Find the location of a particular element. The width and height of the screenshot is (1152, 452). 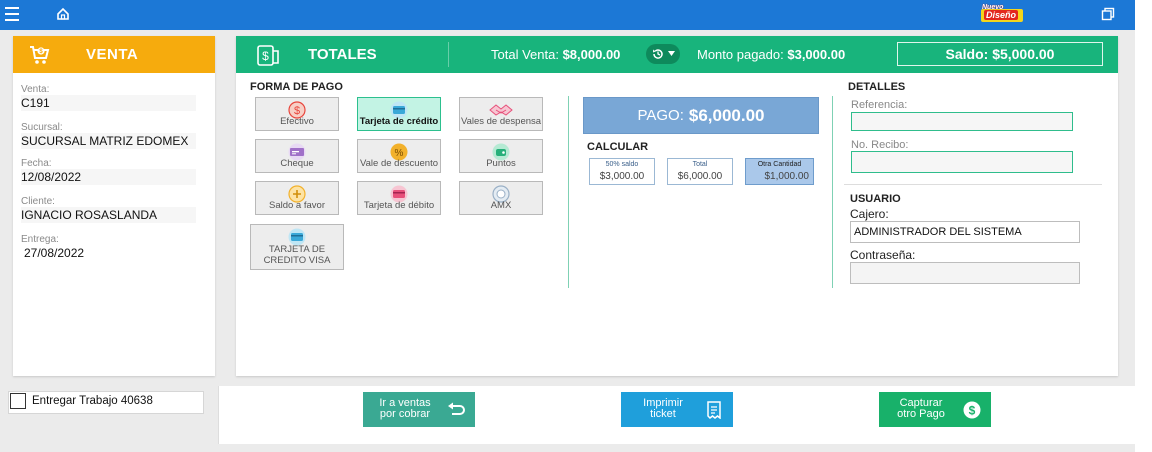

calc-total-button: Total $6,000.00 is located at coordinates (700, 171).